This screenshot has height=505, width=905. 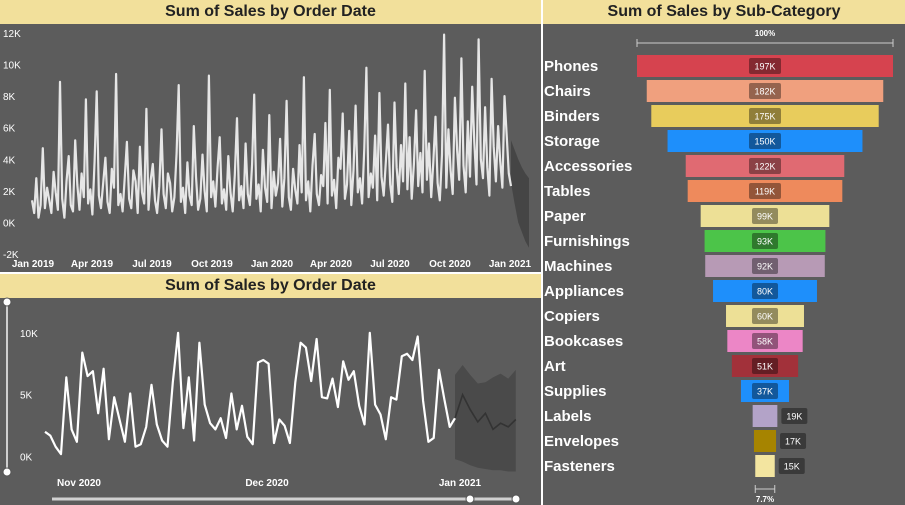 I want to click on x-tick-label: Jan 2019, so click(x=33, y=264).